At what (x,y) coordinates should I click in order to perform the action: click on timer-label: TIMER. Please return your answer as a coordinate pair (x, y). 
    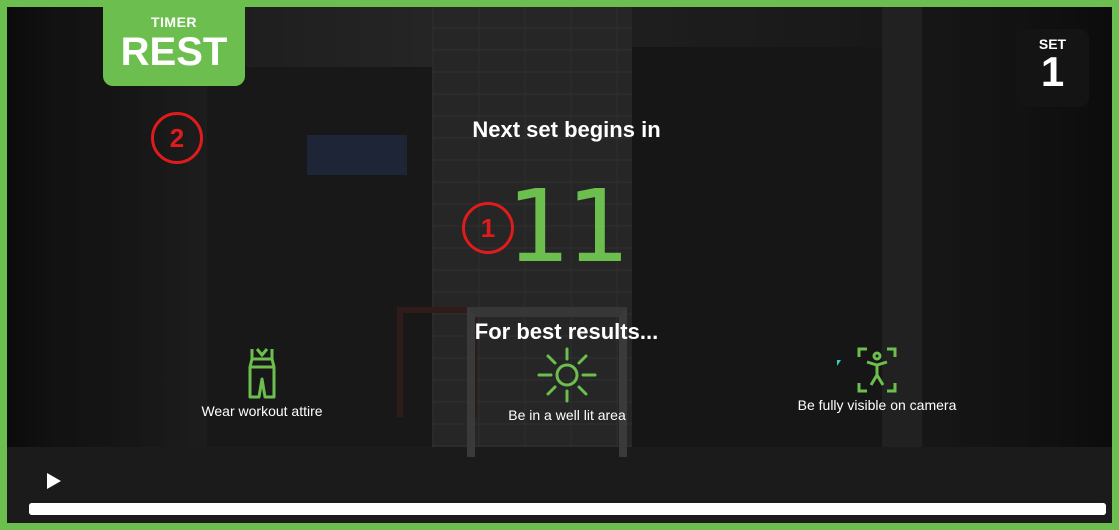
    Looking at the image, I should click on (174, 22).